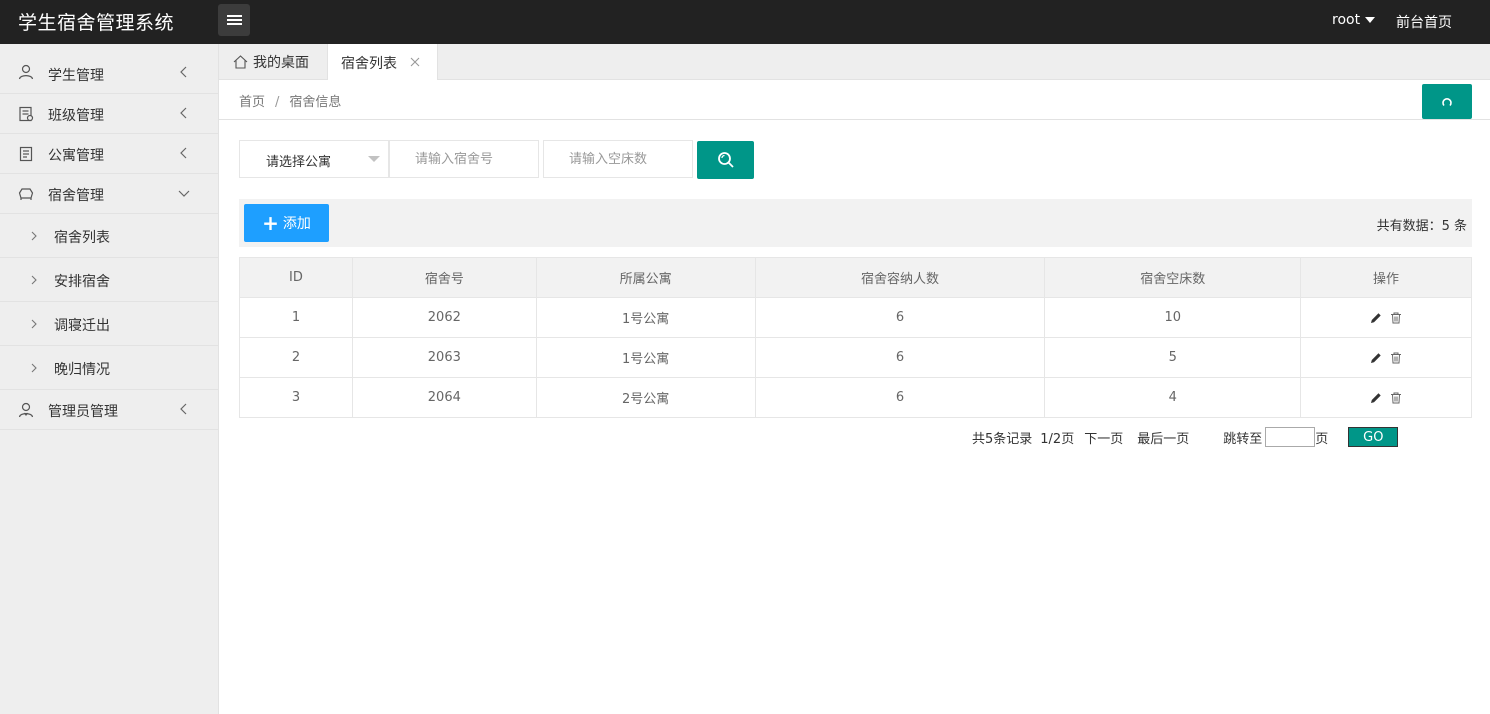 Image resolution: width=1490 pixels, height=714 pixels. I want to click on apartment-select: 请选择公寓, so click(314, 159).